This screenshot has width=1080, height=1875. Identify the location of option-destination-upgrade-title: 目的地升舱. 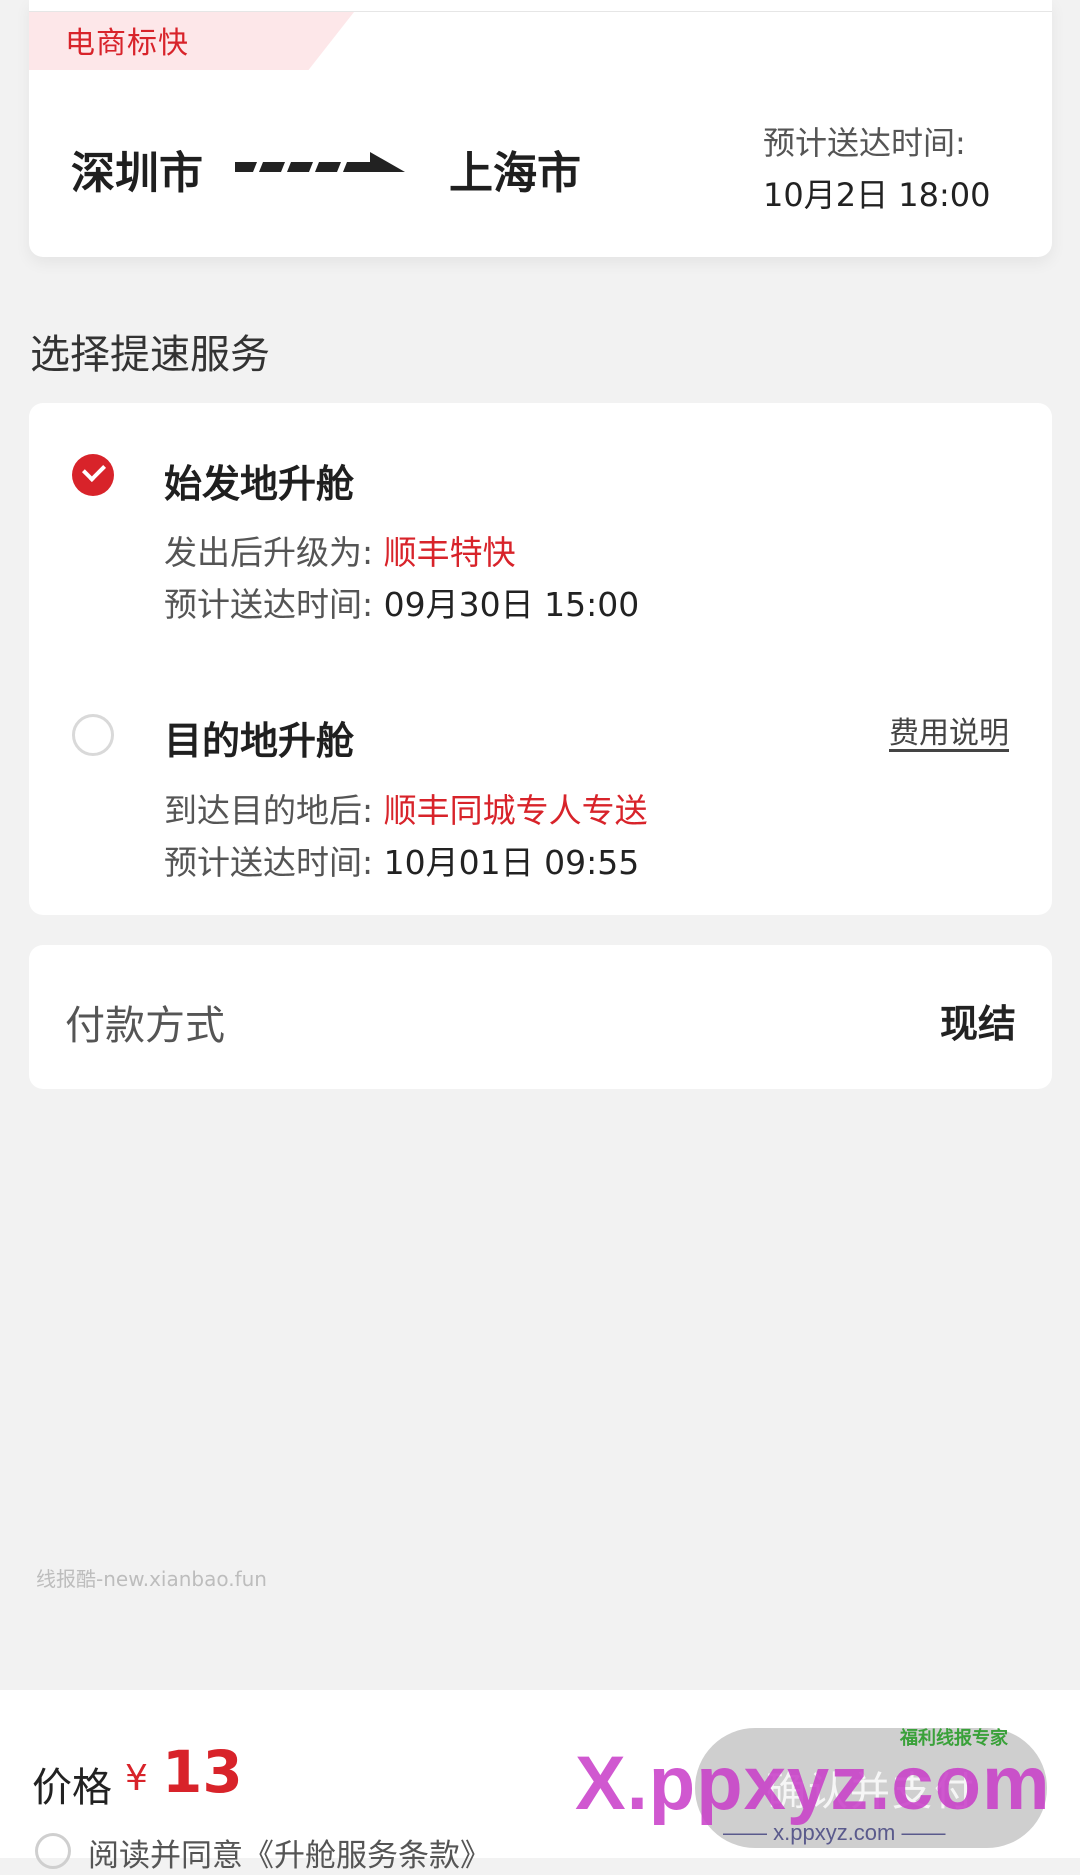
(259, 737).